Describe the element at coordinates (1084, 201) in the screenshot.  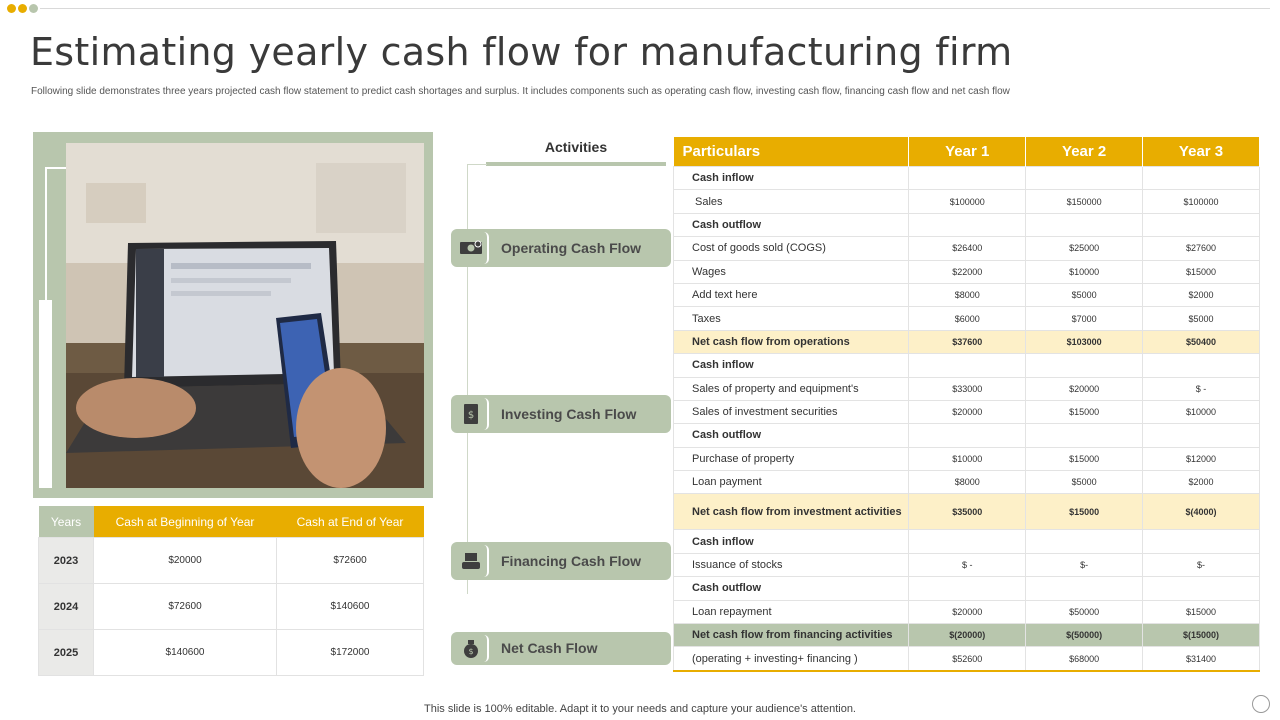
I see `year2-cell: $150000` at that location.